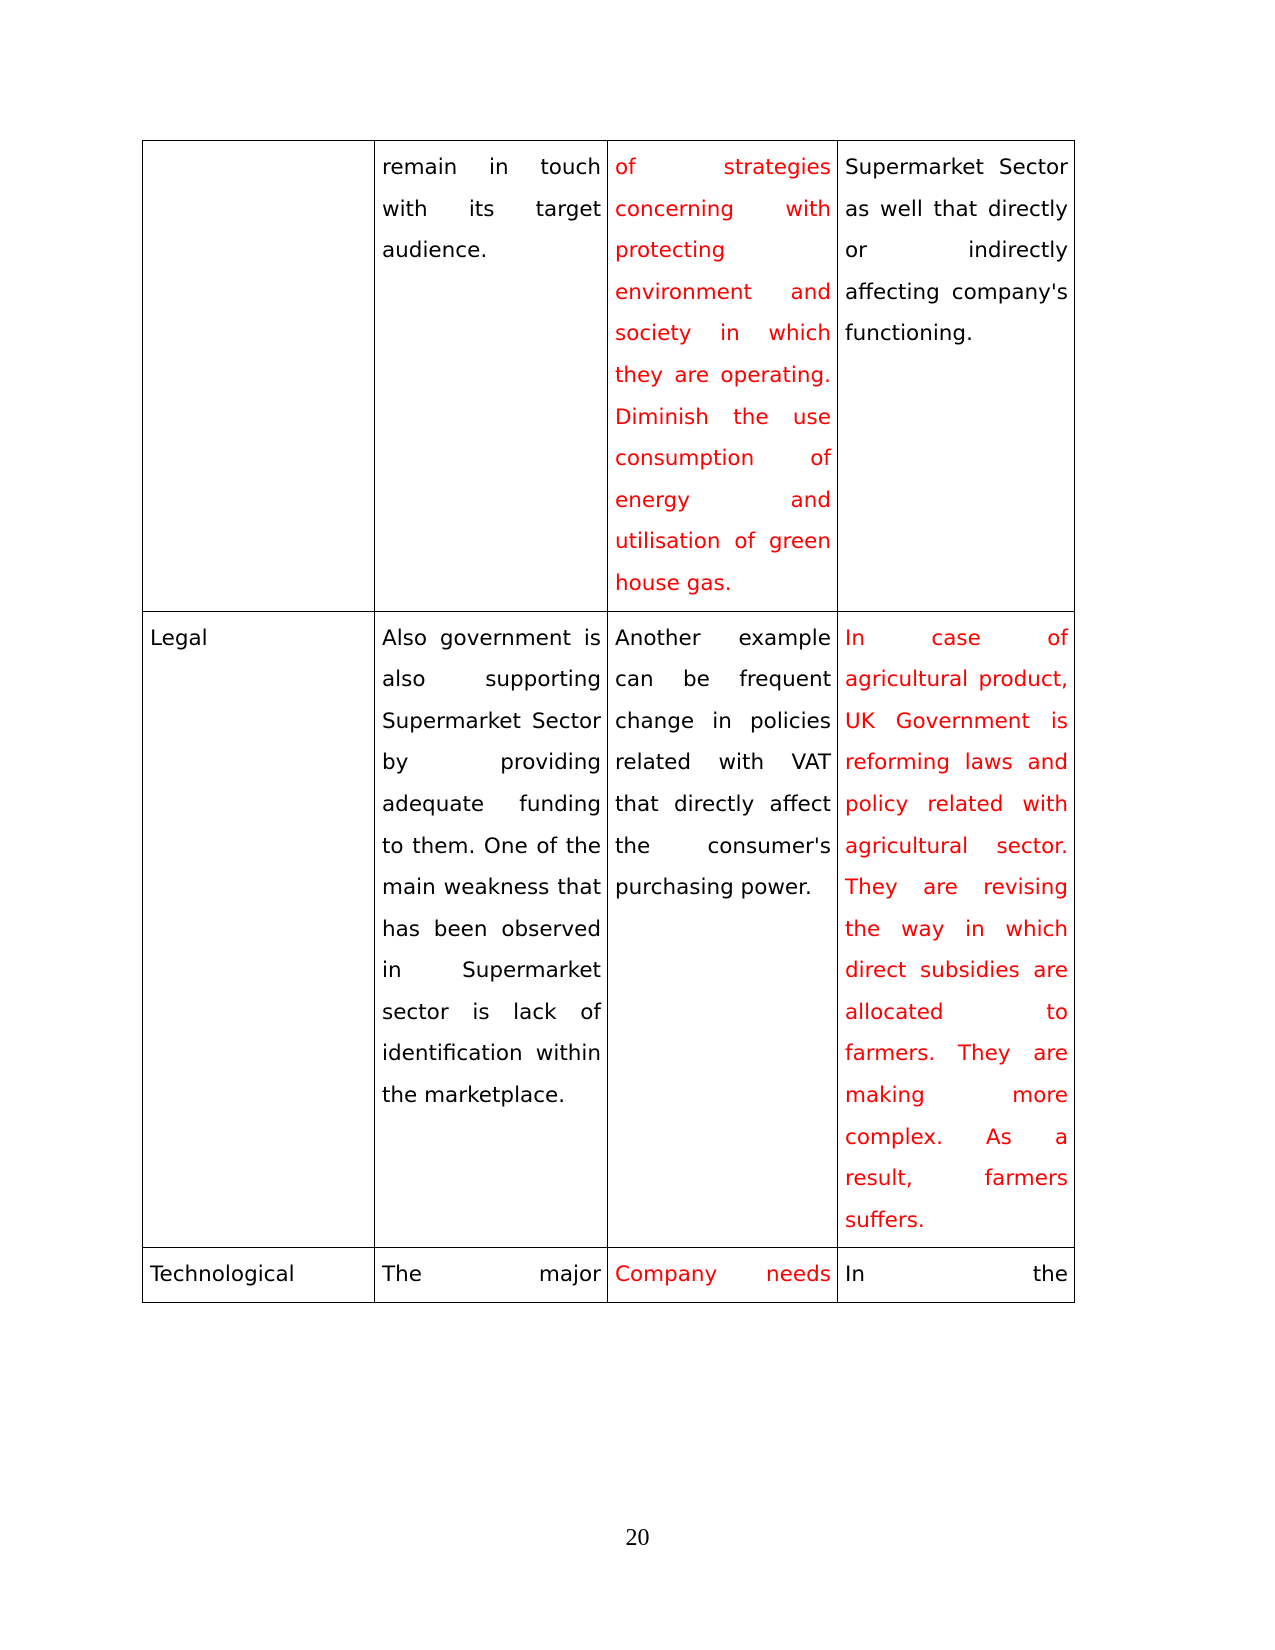  Describe the element at coordinates (258, 376) in the screenshot. I see `cell-factor-row1` at that location.